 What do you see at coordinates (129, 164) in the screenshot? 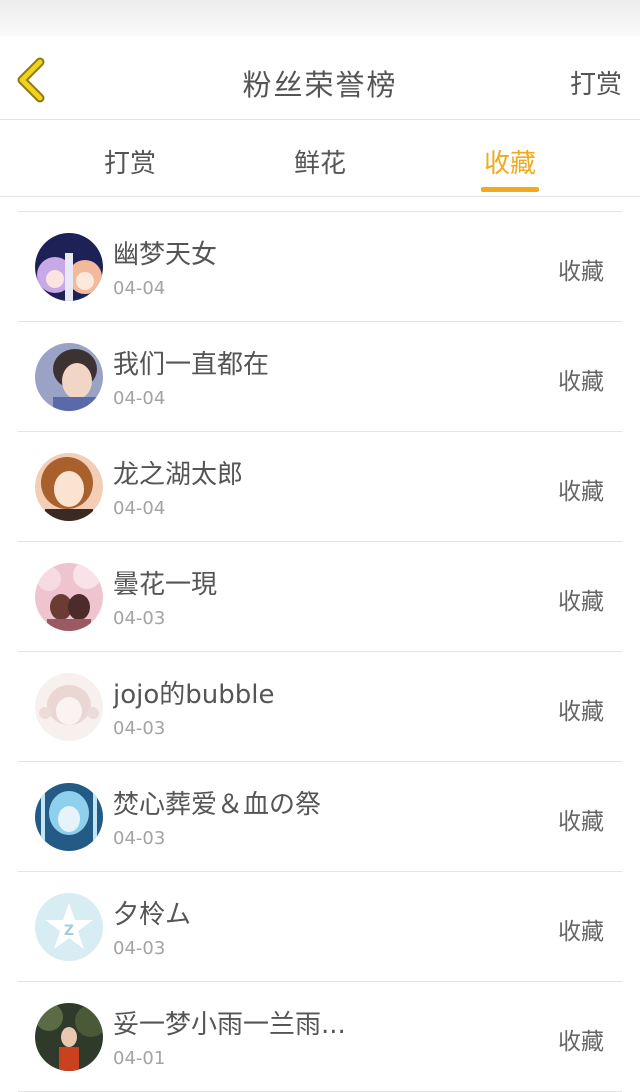
I see `tab-label: 打赏` at bounding box center [129, 164].